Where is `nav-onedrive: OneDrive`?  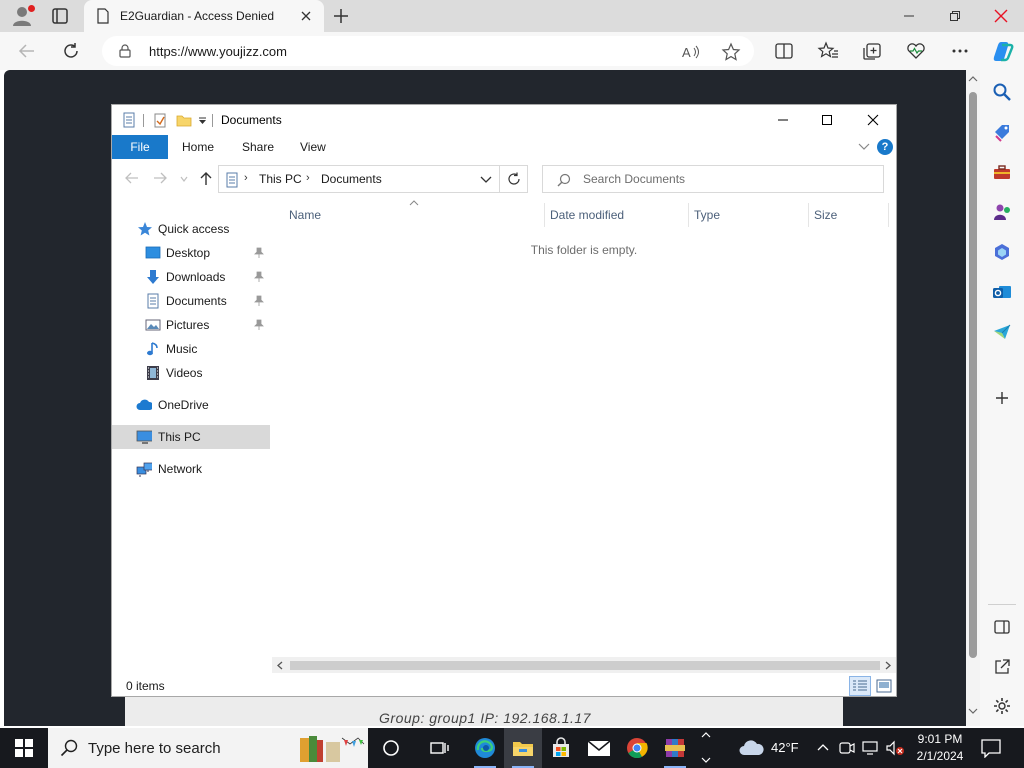
nav-onedrive: OneDrive is located at coordinates (191, 405).